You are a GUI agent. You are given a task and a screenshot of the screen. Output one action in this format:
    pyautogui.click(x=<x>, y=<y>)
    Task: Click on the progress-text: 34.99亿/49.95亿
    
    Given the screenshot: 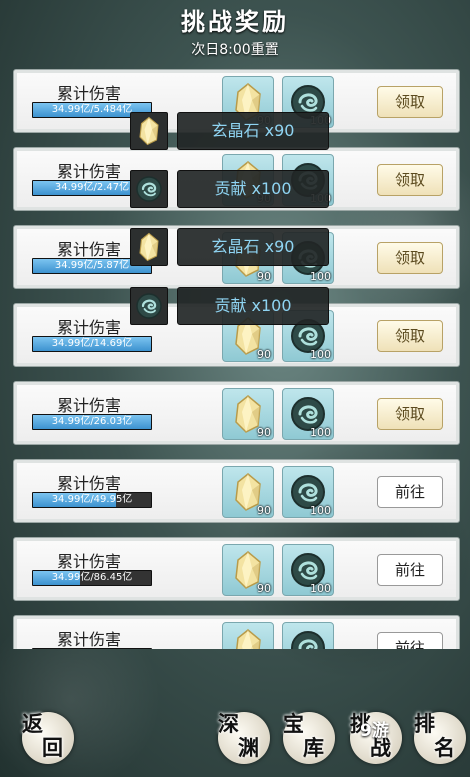 What is the action you would take?
    pyautogui.click(x=92, y=499)
    